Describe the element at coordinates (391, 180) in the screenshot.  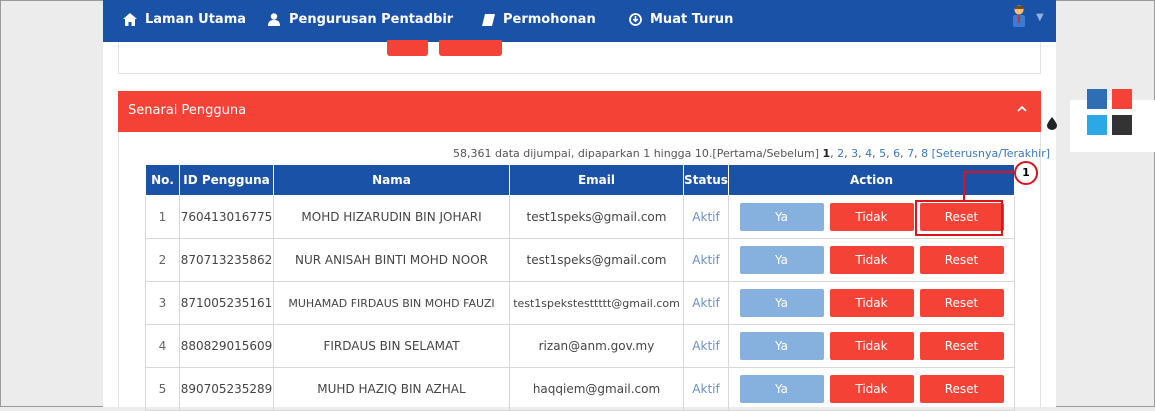
I see `col-header-nama: Nama` at that location.